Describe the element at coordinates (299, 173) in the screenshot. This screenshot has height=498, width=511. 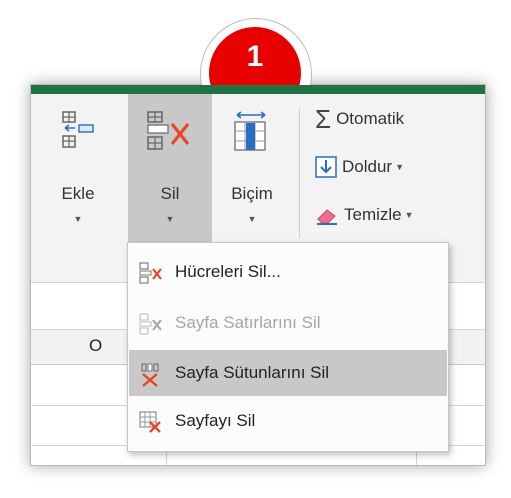
I see `group-separator` at that location.